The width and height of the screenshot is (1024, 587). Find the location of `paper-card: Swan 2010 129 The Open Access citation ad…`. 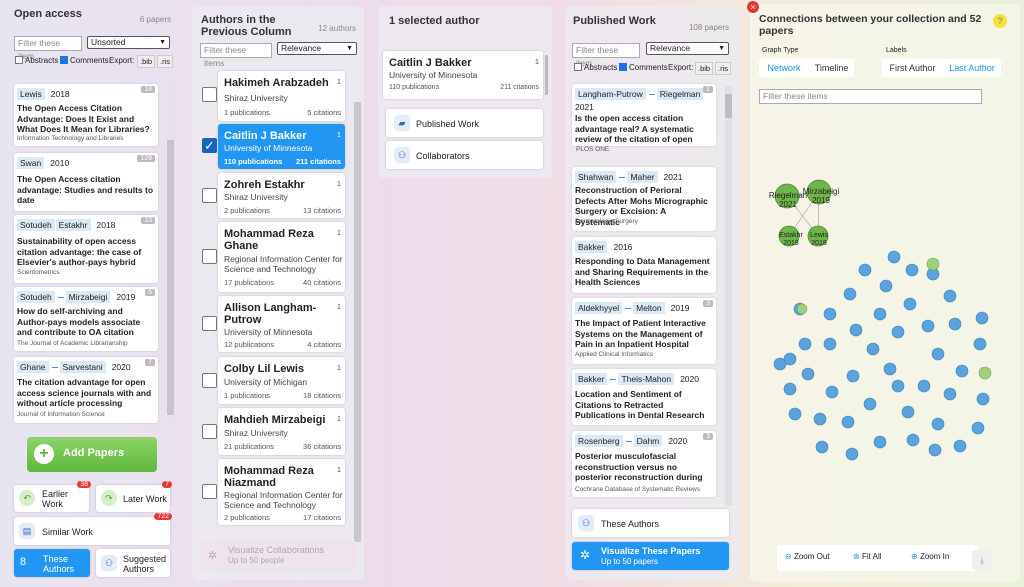

paper-card: Swan 2010 129 The Open Access citation ad… is located at coordinates (86, 182).